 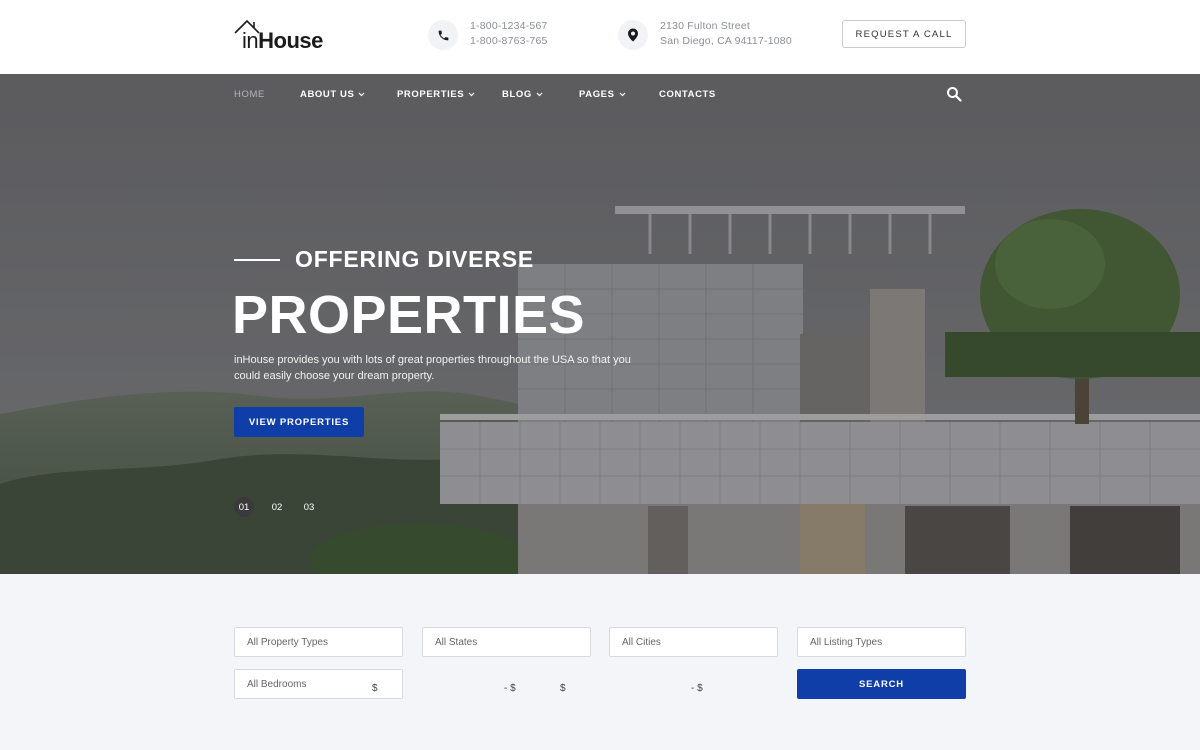 I want to click on nav-item-label: PAGES, so click(x=597, y=94).